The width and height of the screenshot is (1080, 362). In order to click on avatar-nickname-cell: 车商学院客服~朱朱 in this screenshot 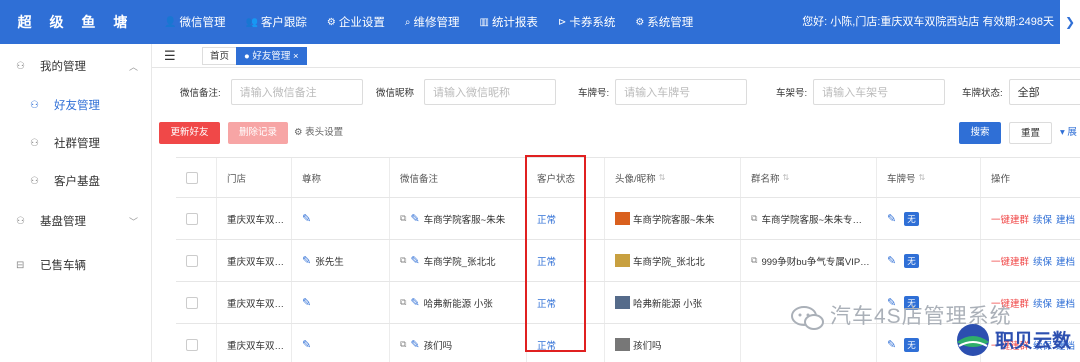, I will do `click(672, 218)`.